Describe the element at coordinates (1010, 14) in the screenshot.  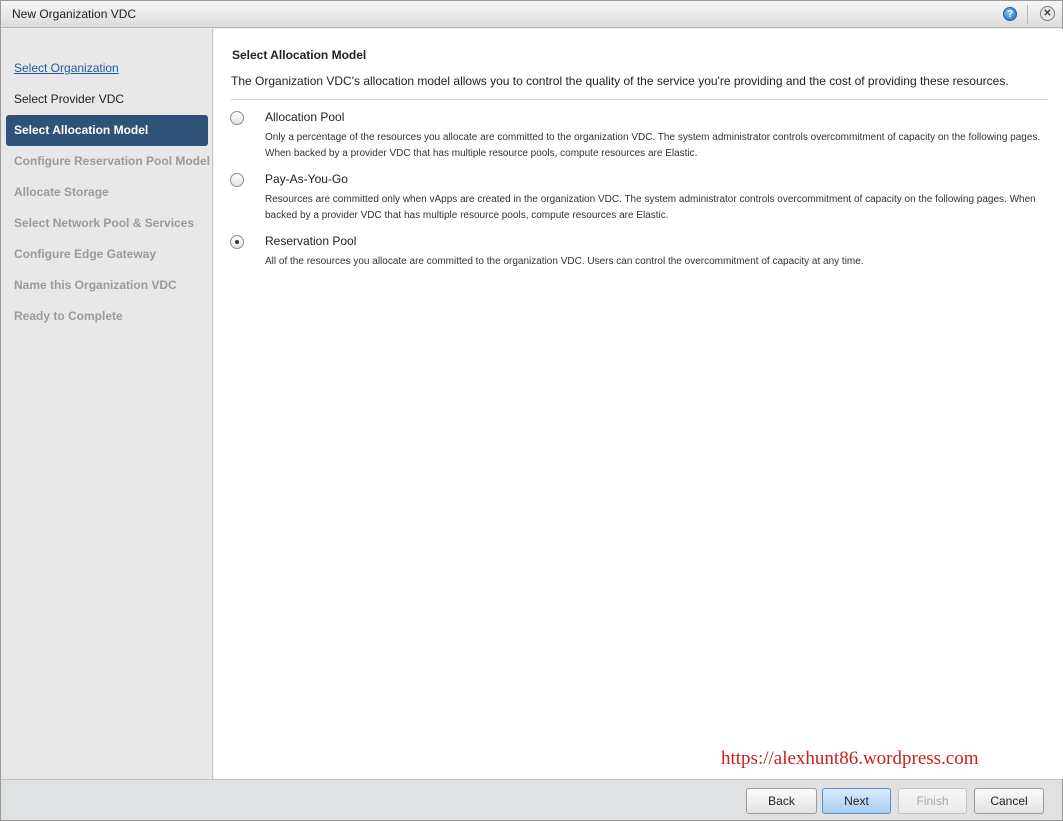
I see `help-icon: ?` at that location.